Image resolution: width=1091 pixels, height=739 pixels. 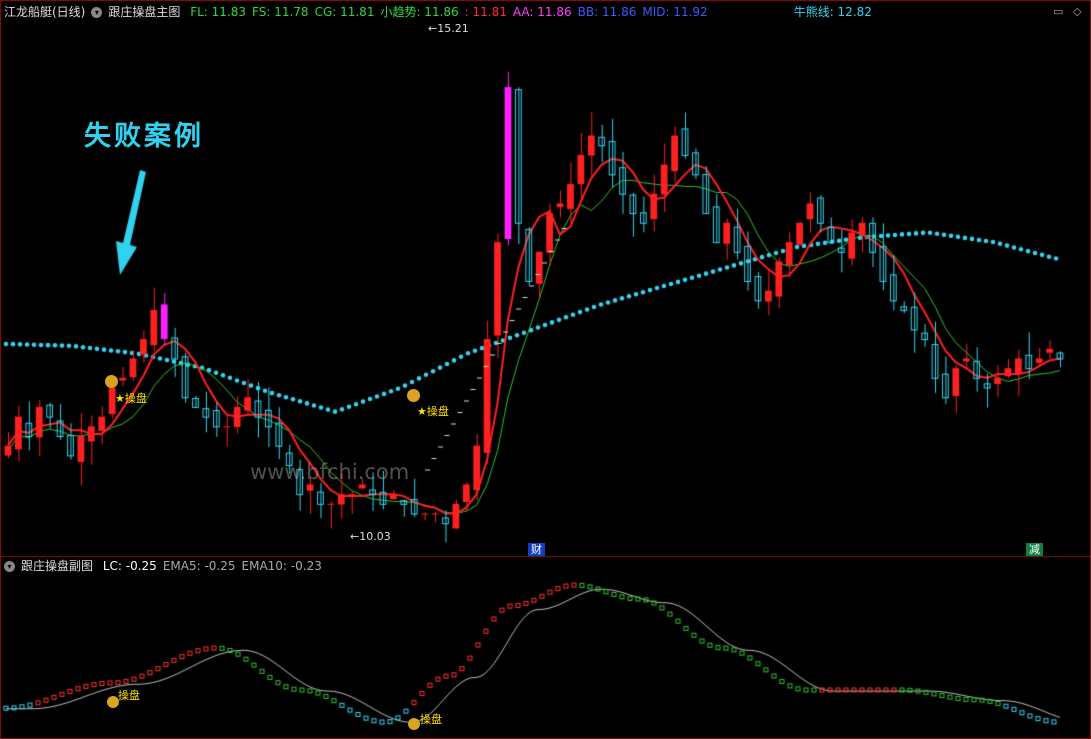 What do you see at coordinates (607, 12) in the screenshot?
I see `main-value-6: BB: 11.86` at bounding box center [607, 12].